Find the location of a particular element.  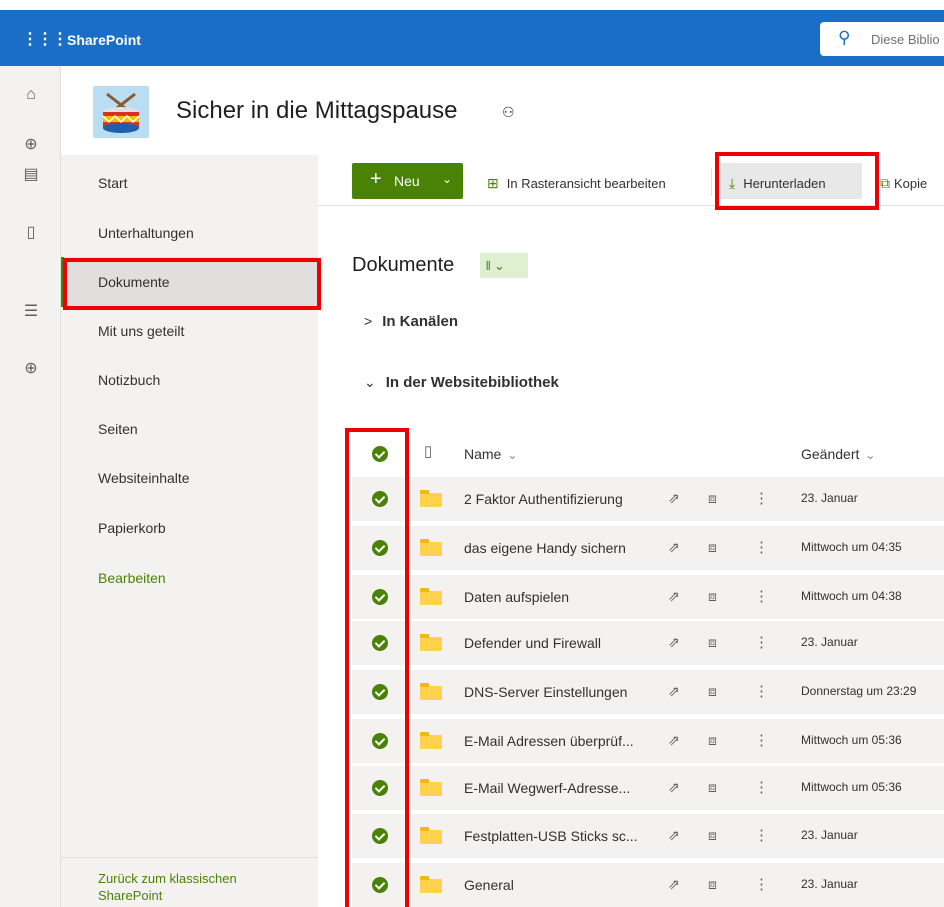

nav-divider is located at coordinates (189, 857).